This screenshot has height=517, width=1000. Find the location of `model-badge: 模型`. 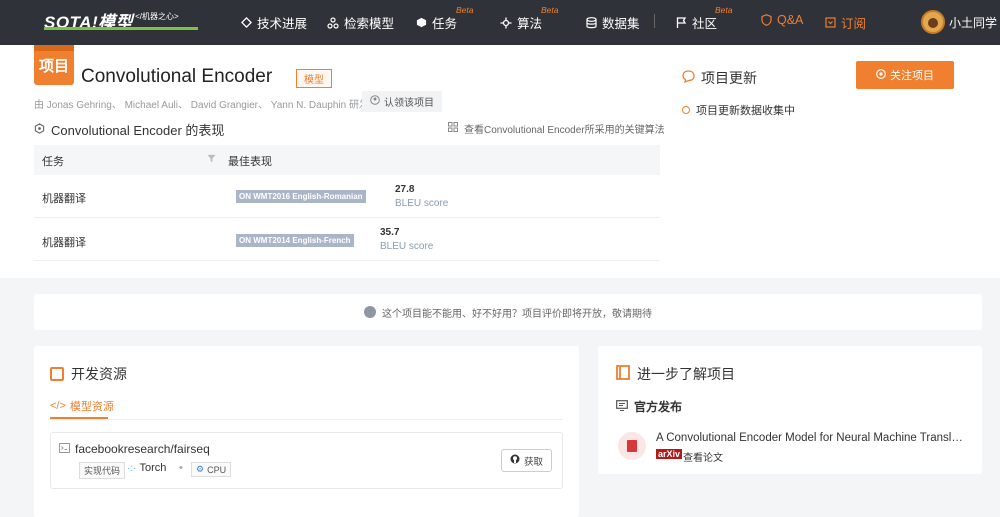

model-badge: 模型 is located at coordinates (314, 78).